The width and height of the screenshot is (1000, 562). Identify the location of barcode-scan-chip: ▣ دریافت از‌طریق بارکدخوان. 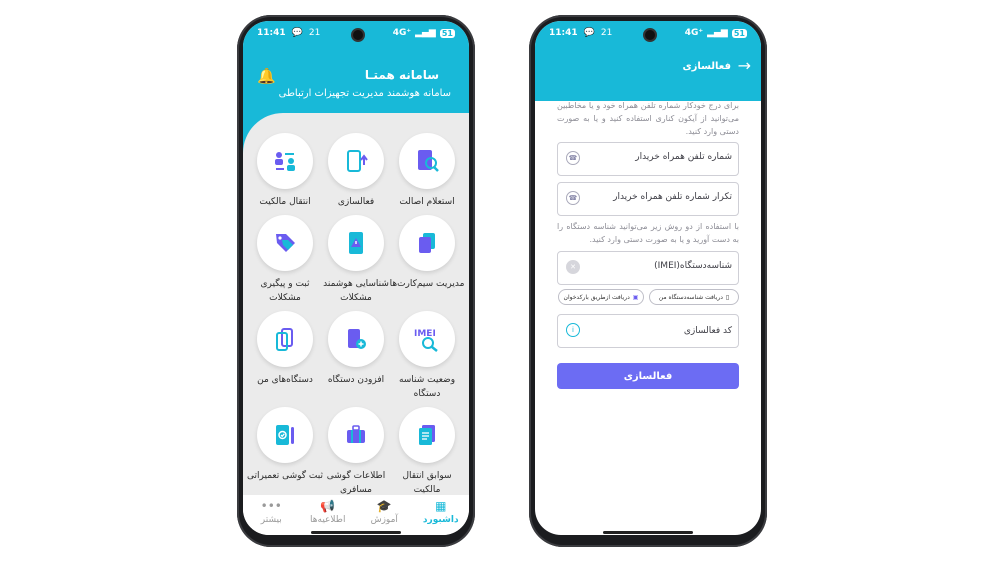
(601, 297).